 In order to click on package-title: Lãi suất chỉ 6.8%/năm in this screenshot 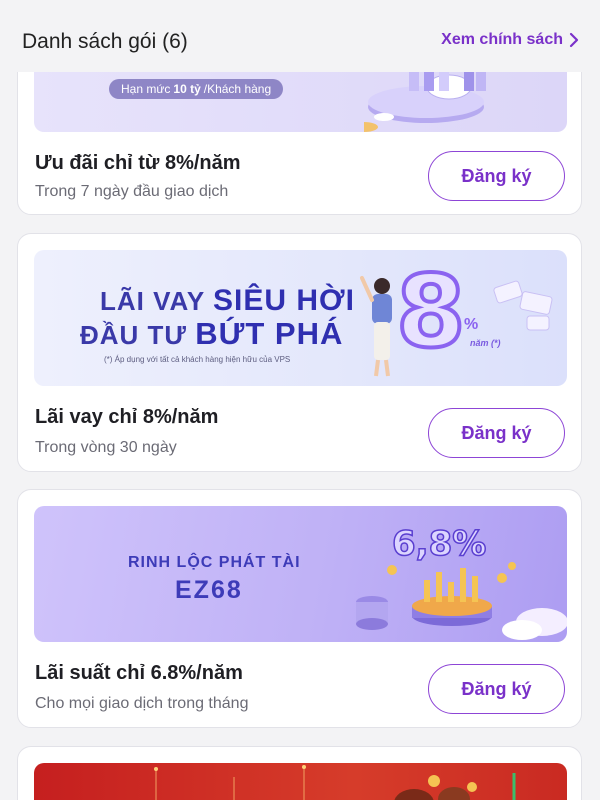, I will do `click(139, 673)`.